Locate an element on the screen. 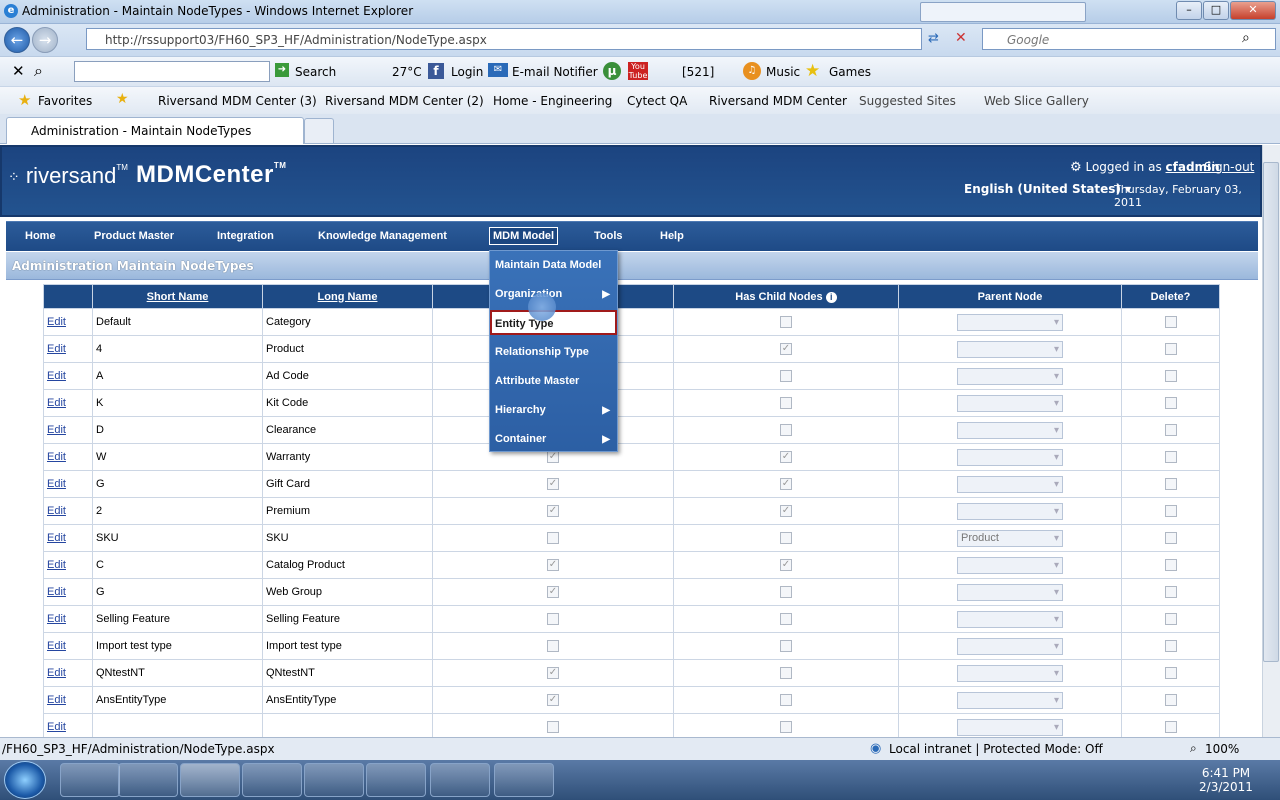 The height and width of the screenshot is (800, 1280). taskbar-excel is located at coordinates (396, 780).